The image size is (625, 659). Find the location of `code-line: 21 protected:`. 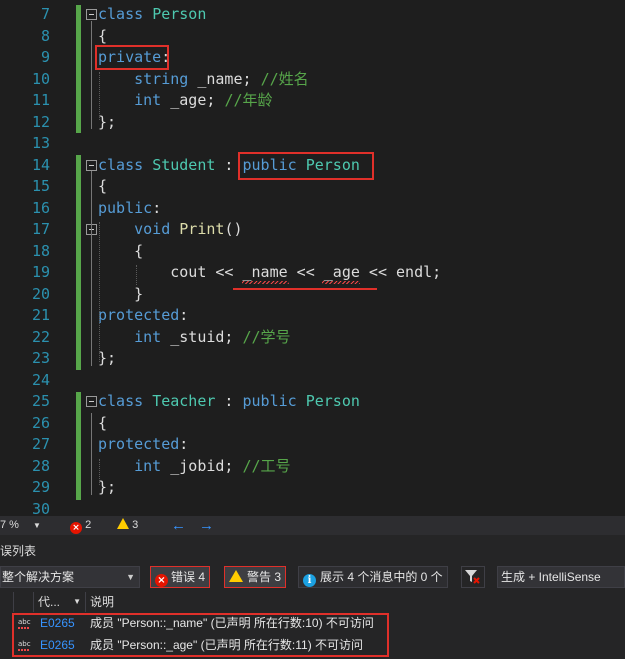

code-line: 21 protected: is located at coordinates (312, 316).